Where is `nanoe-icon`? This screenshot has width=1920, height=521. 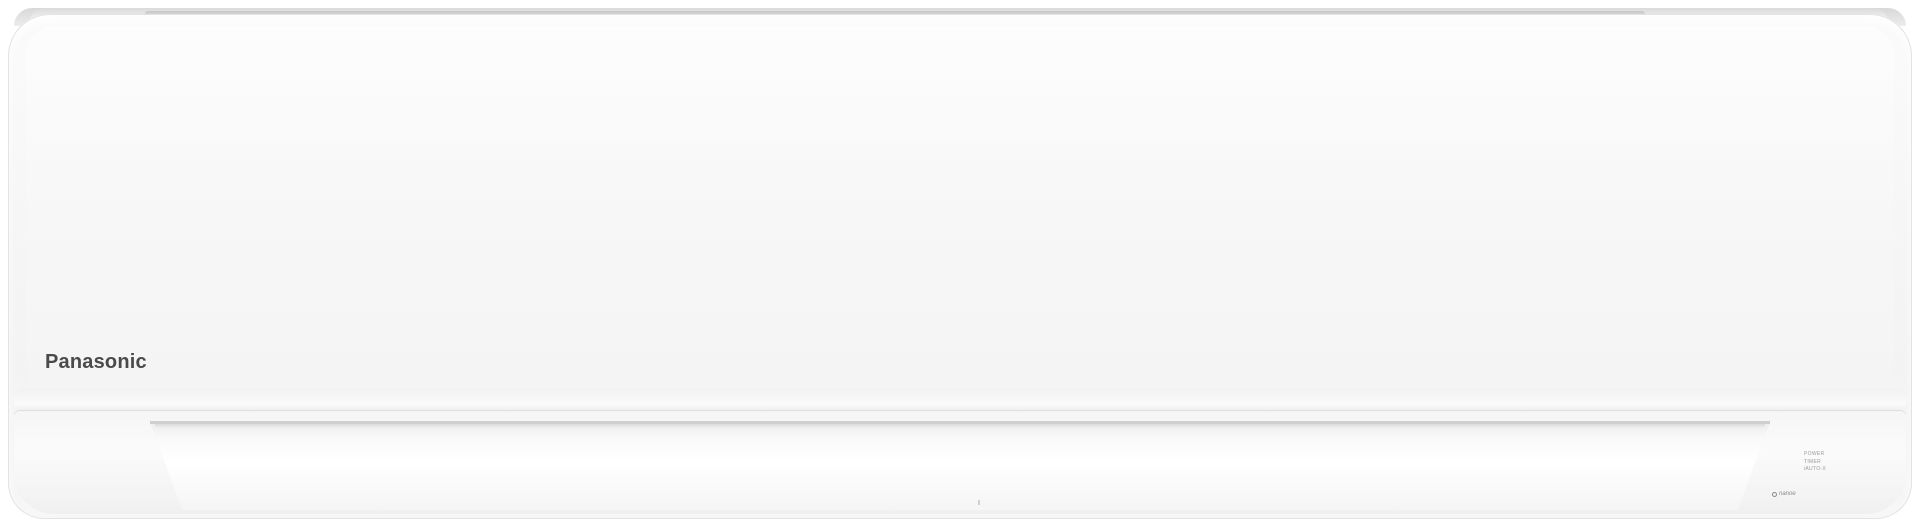
nanoe-icon is located at coordinates (1774, 494).